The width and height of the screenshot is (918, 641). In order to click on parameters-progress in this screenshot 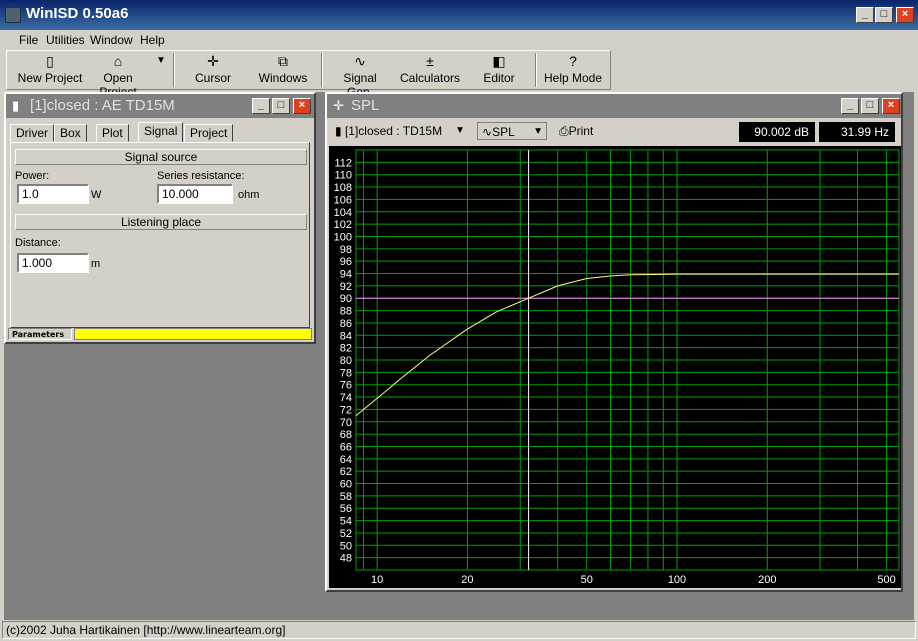, I will do `click(193, 334)`.